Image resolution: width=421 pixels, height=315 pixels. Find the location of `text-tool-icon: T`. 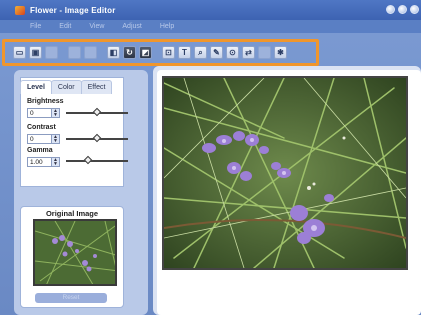

text-tool-icon: T is located at coordinates (184, 52).